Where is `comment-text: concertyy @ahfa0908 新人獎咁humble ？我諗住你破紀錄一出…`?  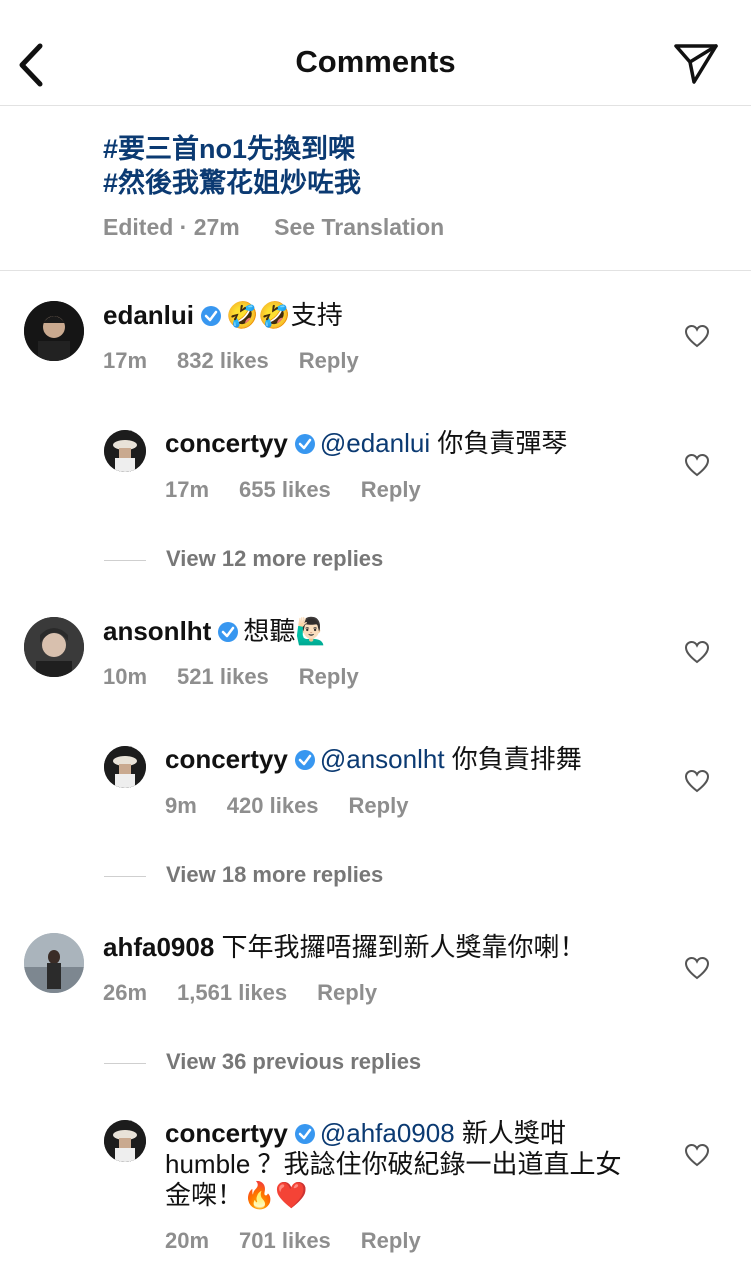 comment-text: concertyy @ahfa0908 新人獎咁humble ？我諗住你破紀錄一出… is located at coordinates (400, 1164).